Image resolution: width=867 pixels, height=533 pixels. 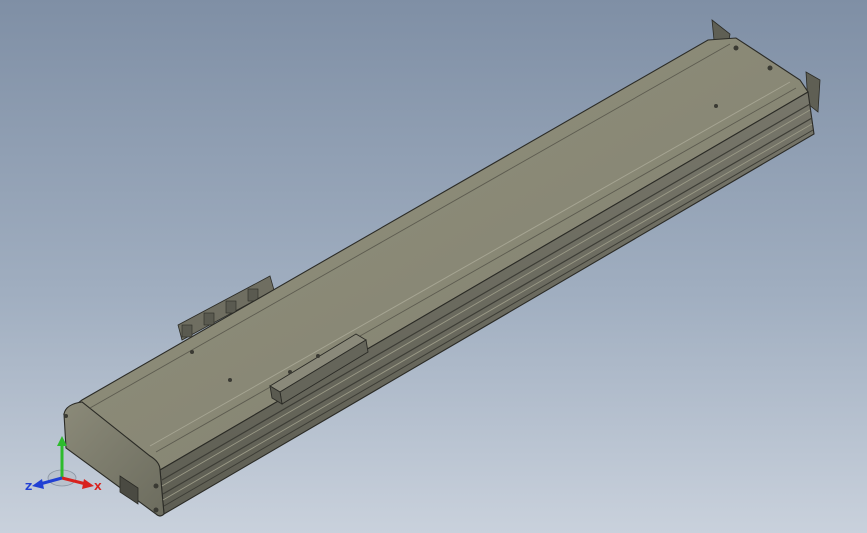 I want to click on z-axis-arrow, so click(x=38, y=484).